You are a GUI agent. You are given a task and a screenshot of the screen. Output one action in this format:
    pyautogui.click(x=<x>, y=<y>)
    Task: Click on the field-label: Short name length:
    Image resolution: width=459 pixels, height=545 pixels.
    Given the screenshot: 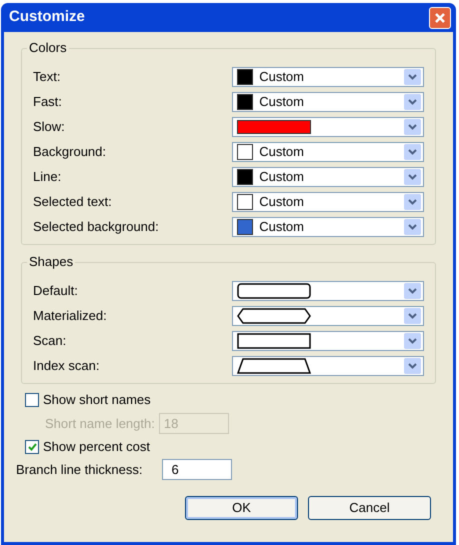 What is the action you would take?
    pyautogui.click(x=100, y=423)
    